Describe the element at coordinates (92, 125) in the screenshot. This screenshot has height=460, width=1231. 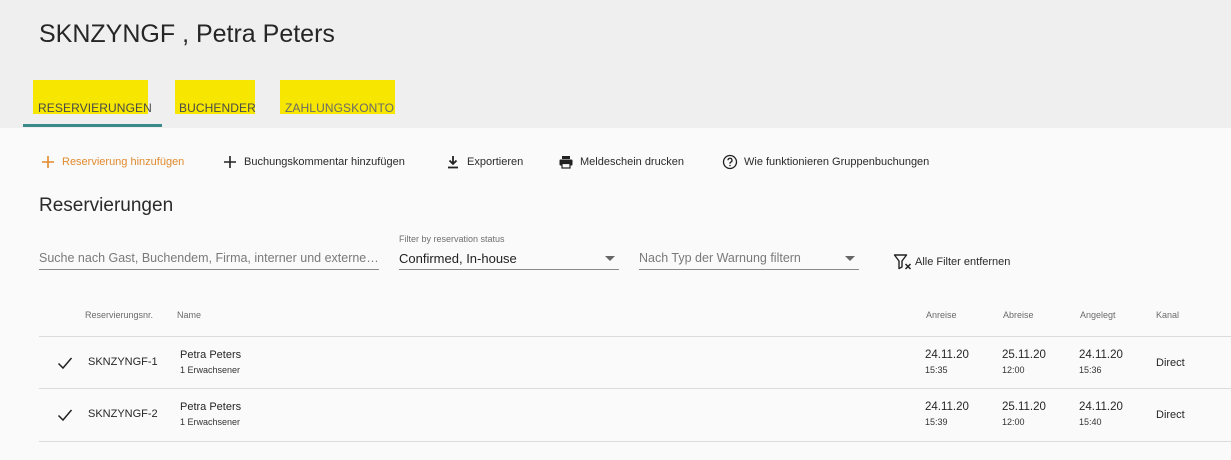
I see `active-tab-indicator` at that location.